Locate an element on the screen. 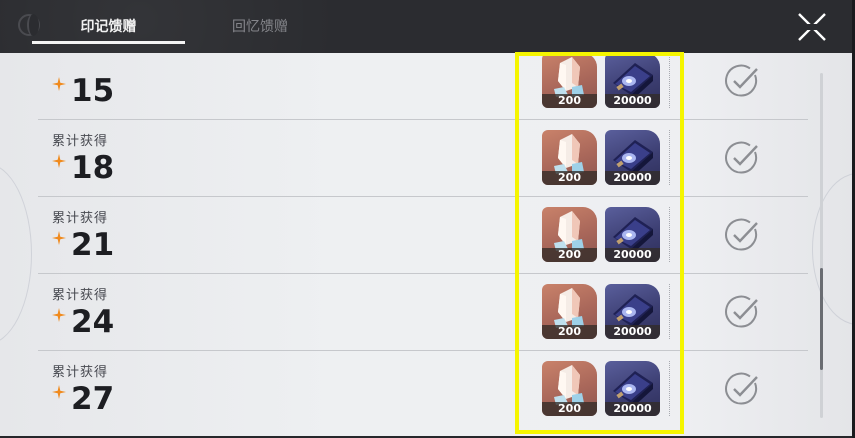 This screenshot has width=855, height=438. milestone-count: 15 is located at coordinates (93, 91).